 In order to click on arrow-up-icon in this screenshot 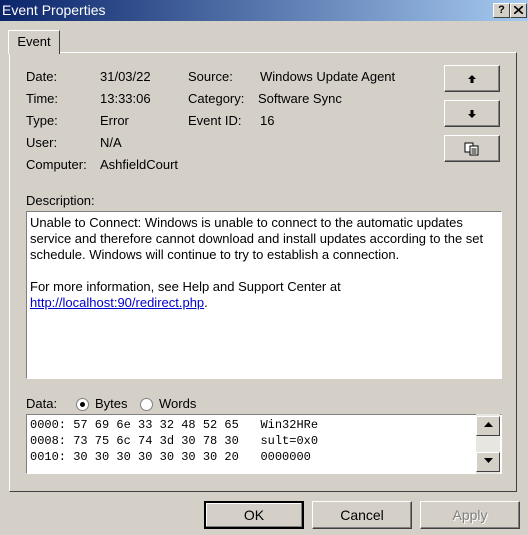, I will do `click(472, 78)`.